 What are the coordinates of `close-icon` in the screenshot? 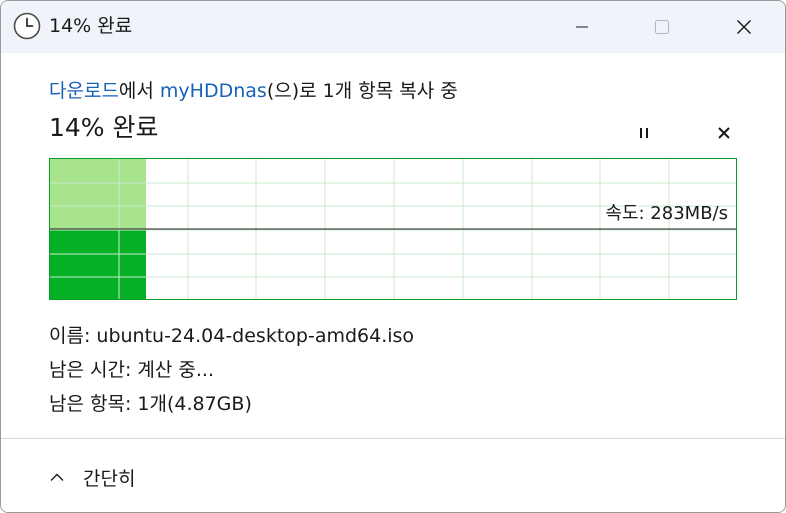 It's located at (744, 27).